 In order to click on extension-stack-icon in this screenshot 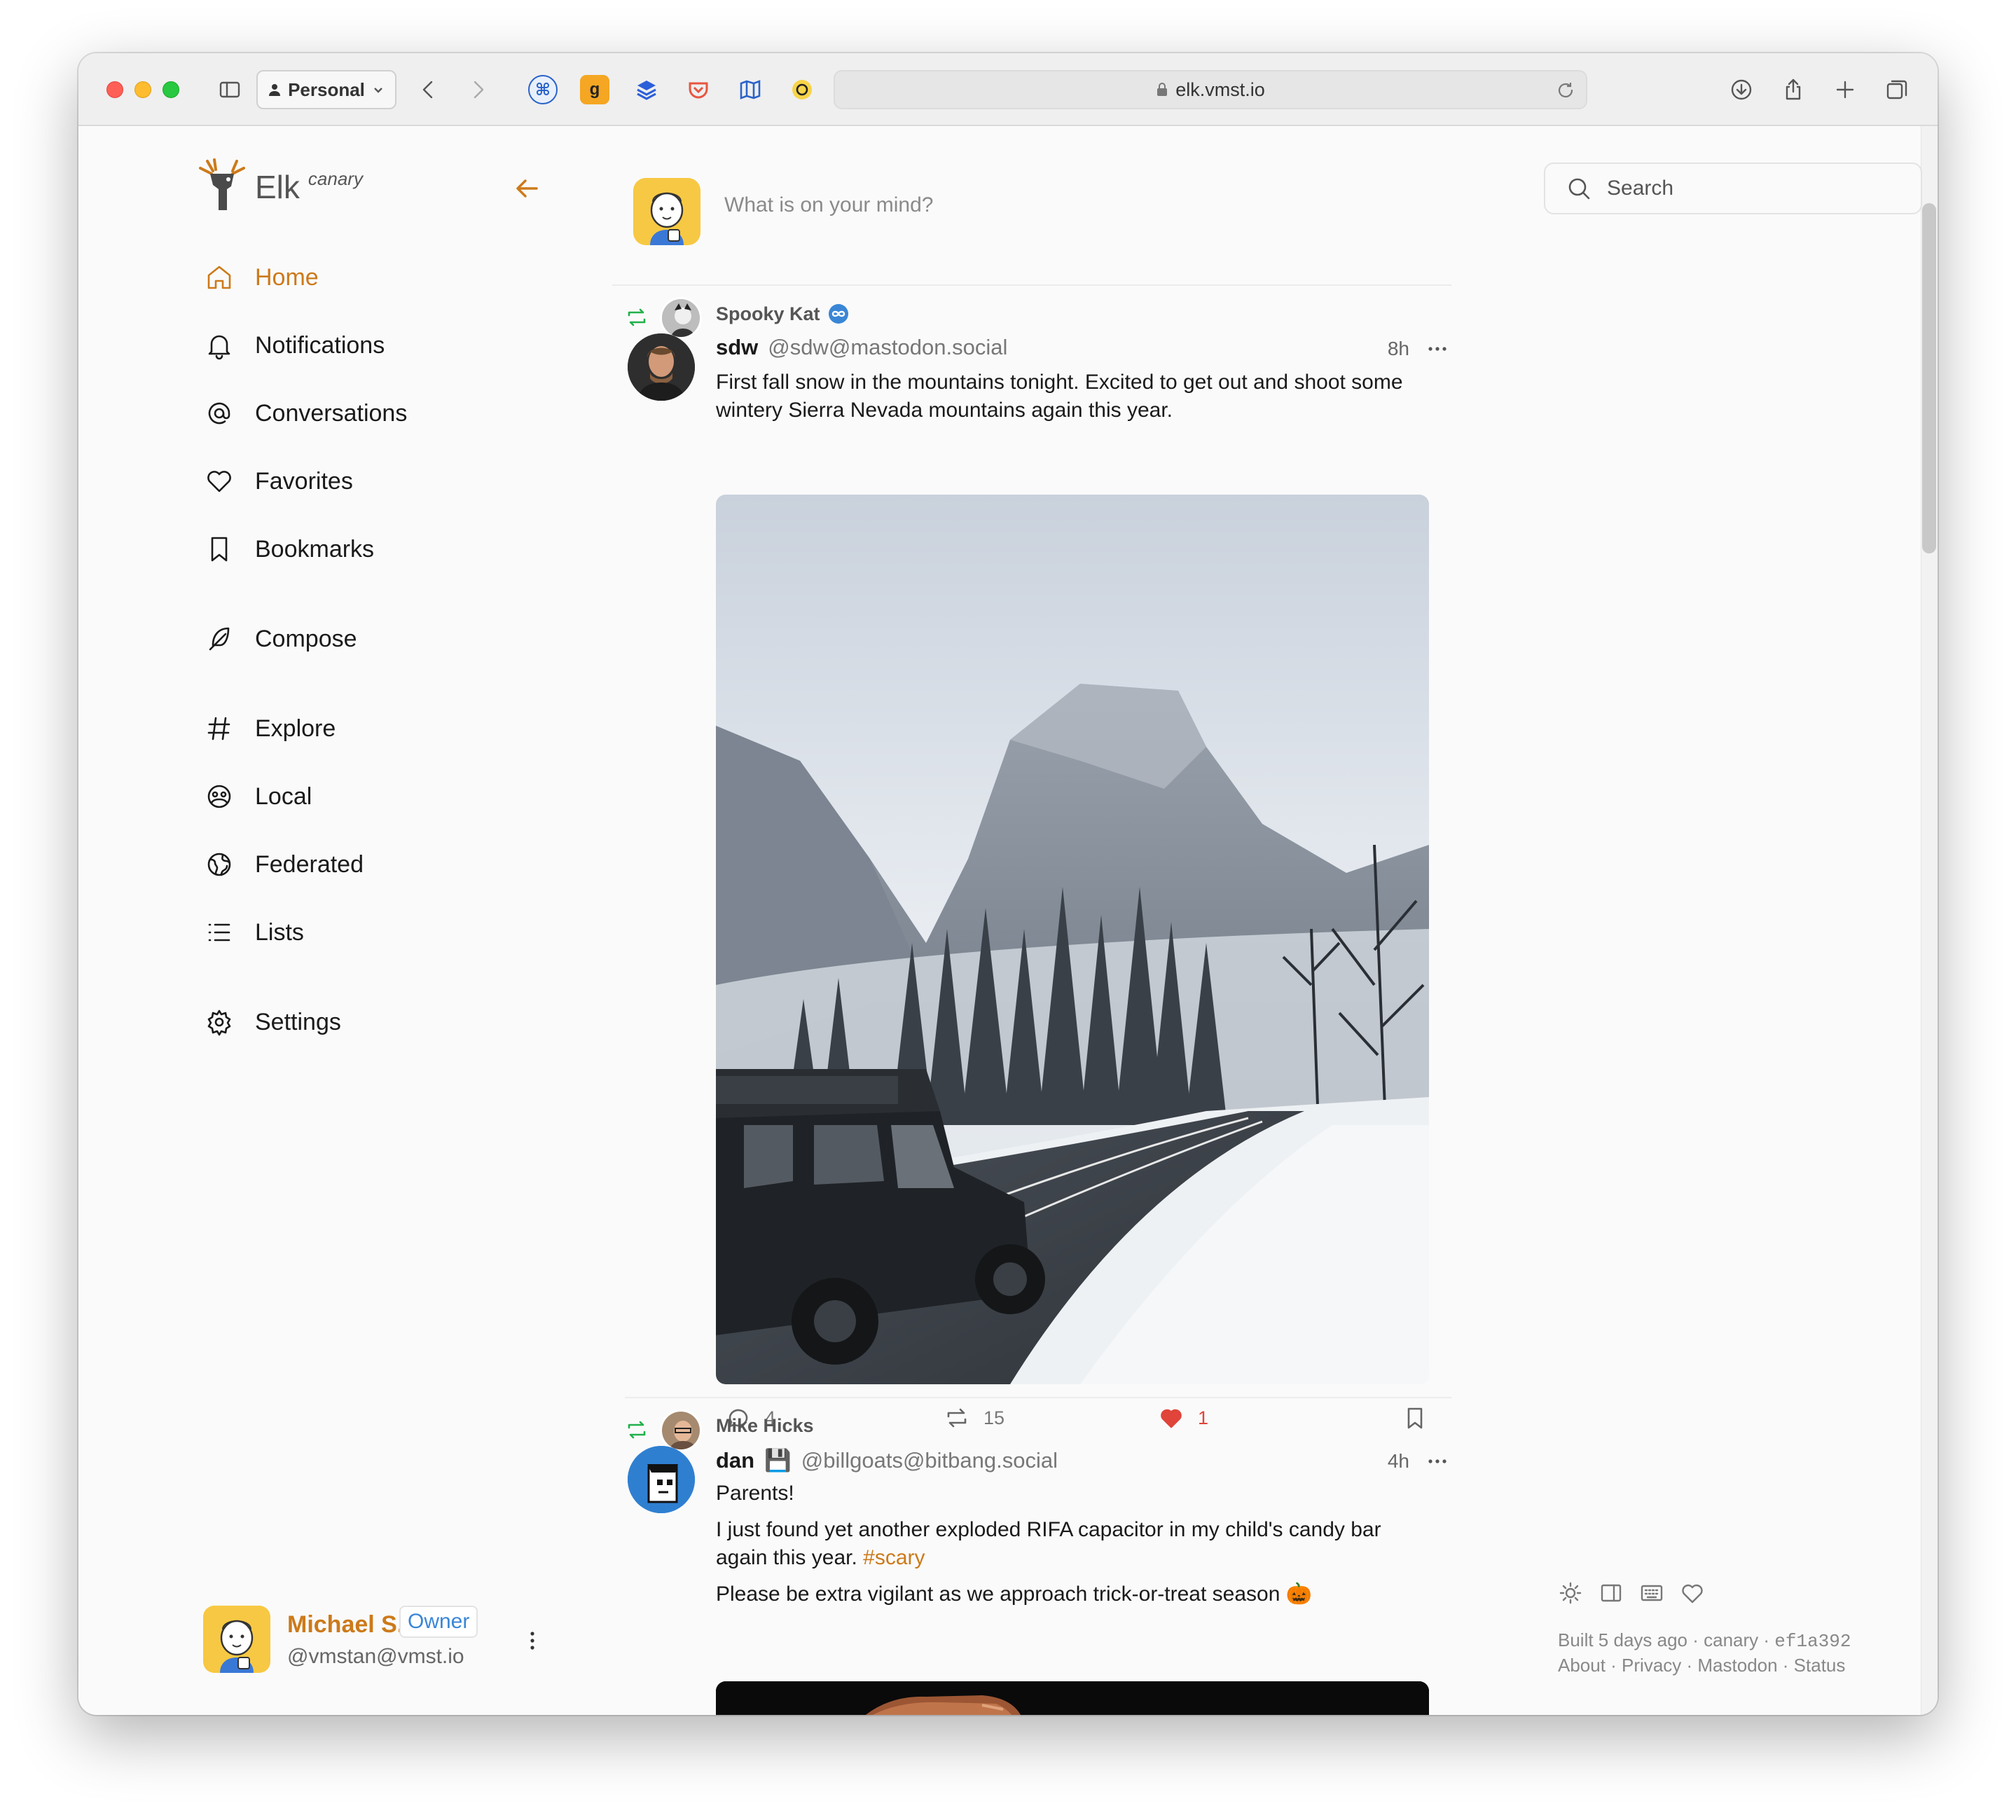, I will do `click(646, 89)`.